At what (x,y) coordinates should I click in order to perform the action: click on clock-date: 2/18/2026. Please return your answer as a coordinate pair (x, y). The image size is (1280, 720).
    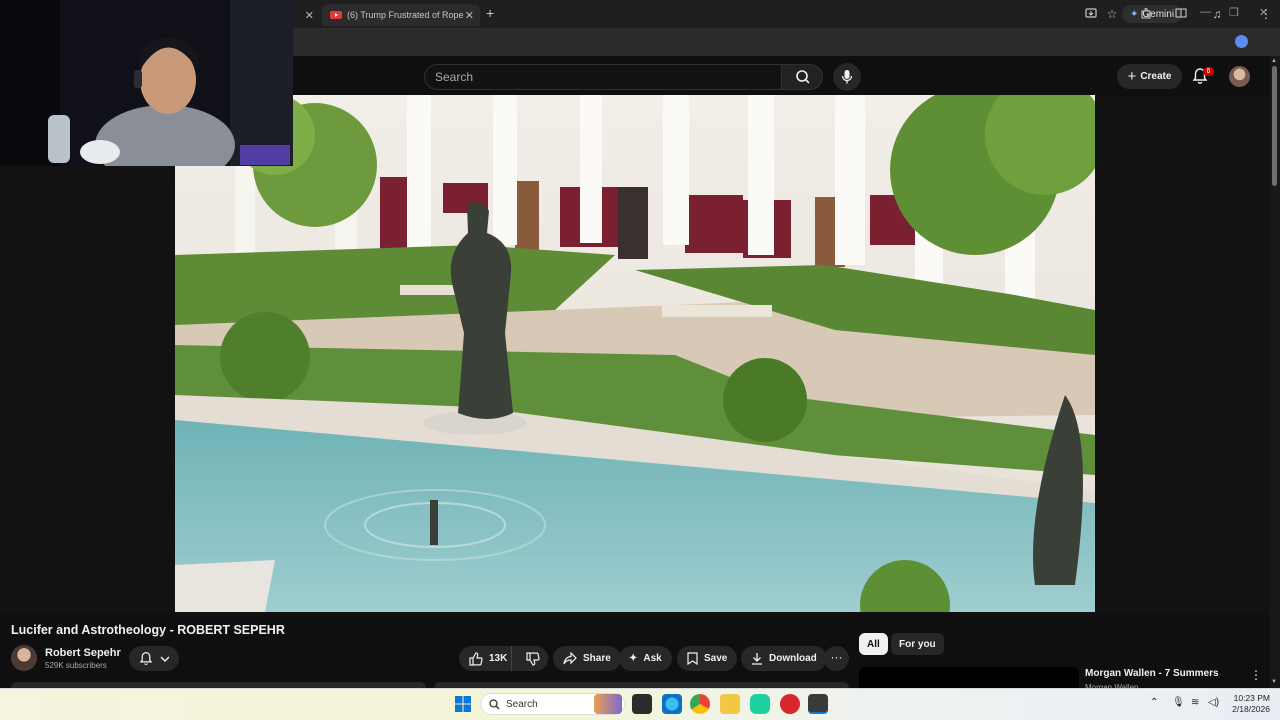
    Looking at the image, I should click on (1251, 709).